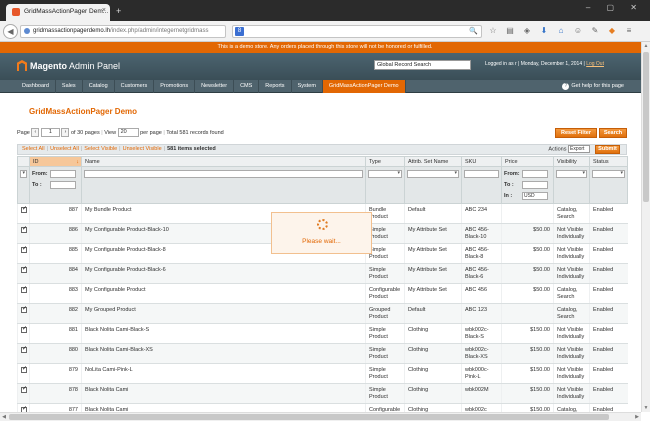  What do you see at coordinates (99, 86) in the screenshot?
I see `menu-item-catalog: Catalog` at bounding box center [99, 86].